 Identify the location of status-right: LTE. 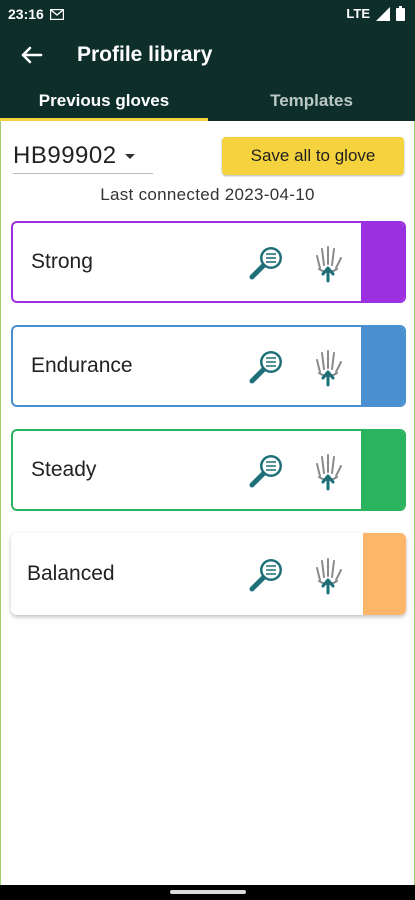
(375, 13).